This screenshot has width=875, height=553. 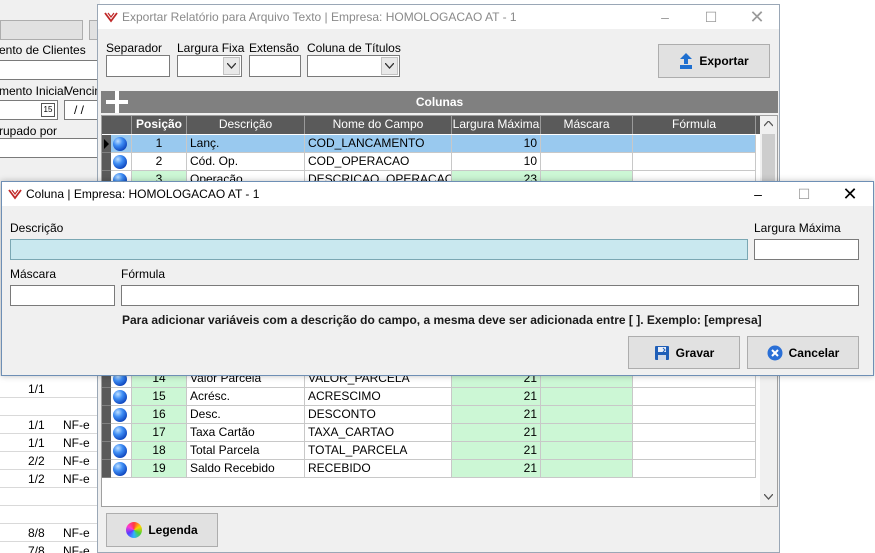 I want to click on formula-label: Fórmula, so click(x=143, y=274).